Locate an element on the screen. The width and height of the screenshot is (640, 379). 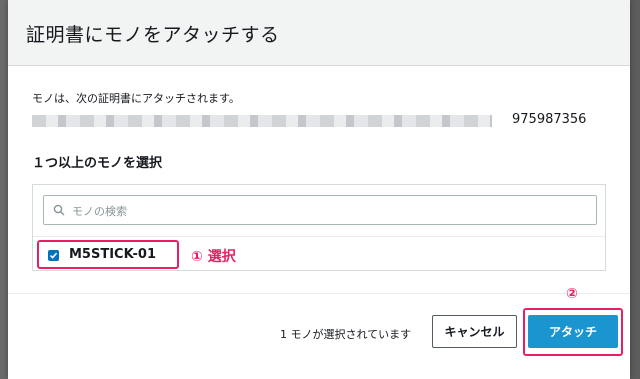
selection-status: 1 モノが選択されています is located at coordinates (346, 334).